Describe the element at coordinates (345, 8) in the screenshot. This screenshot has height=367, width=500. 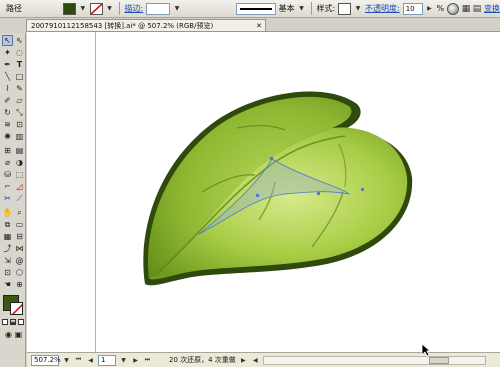
I see `style-swatch` at that location.